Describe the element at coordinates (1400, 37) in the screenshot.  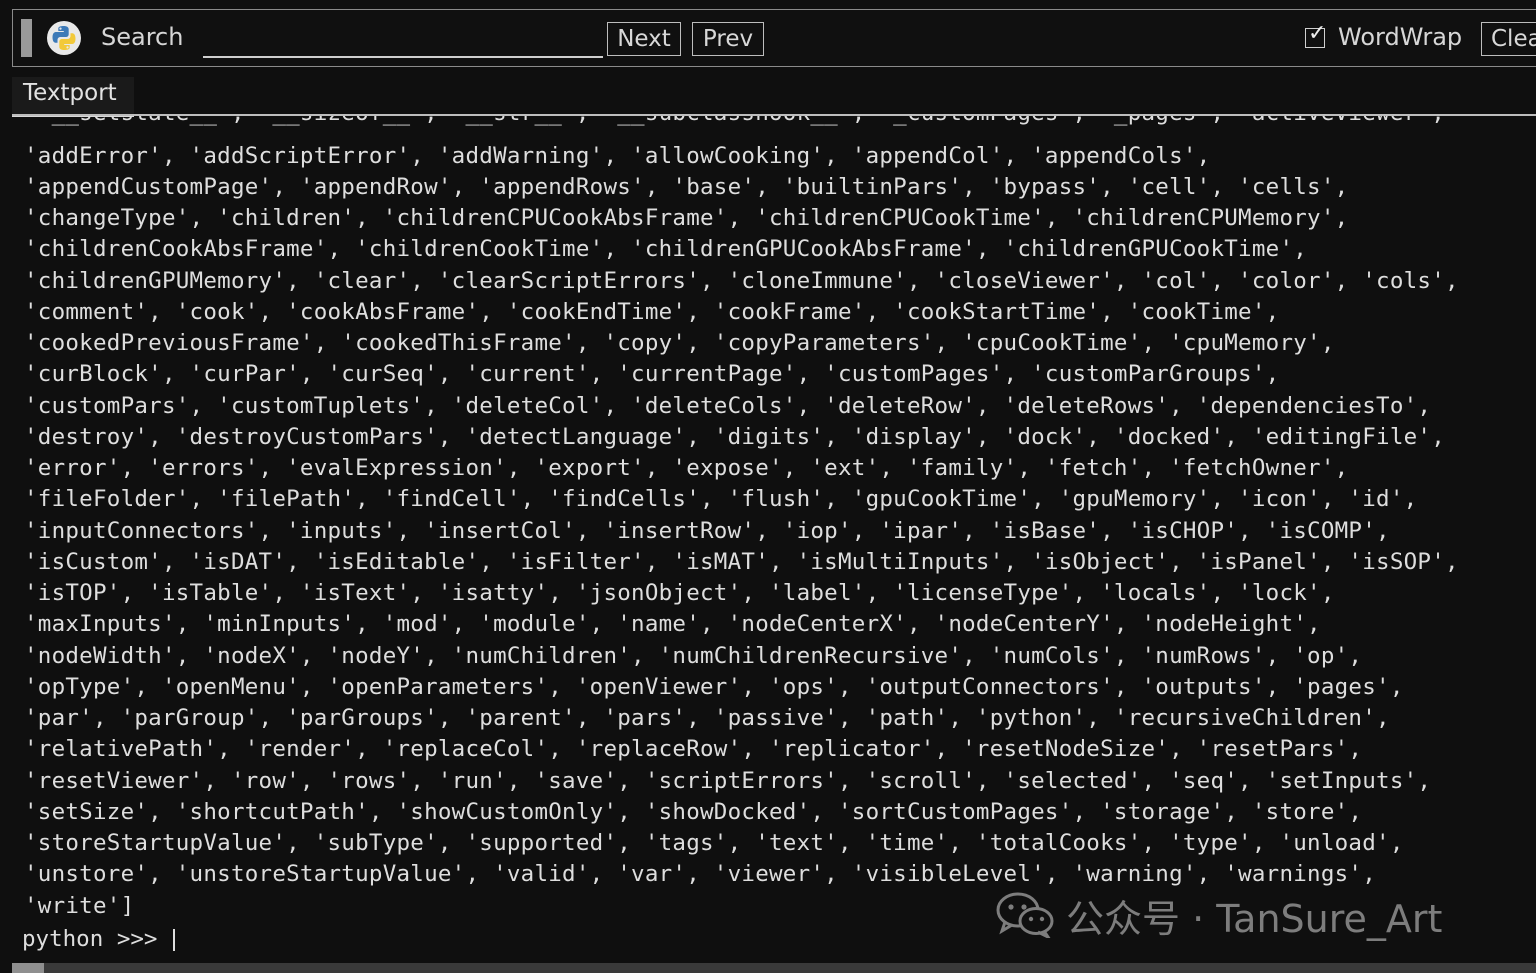
I see `wordwrap-label: WordWrap` at that location.